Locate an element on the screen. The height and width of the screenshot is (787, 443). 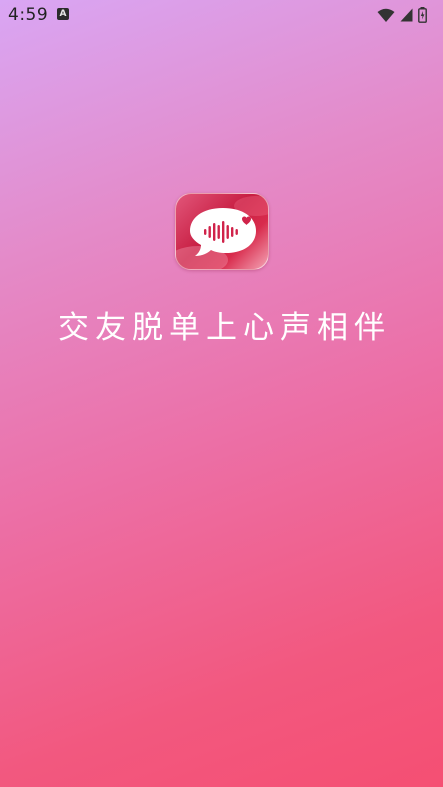
app-logo-icon is located at coordinates (222, 231).